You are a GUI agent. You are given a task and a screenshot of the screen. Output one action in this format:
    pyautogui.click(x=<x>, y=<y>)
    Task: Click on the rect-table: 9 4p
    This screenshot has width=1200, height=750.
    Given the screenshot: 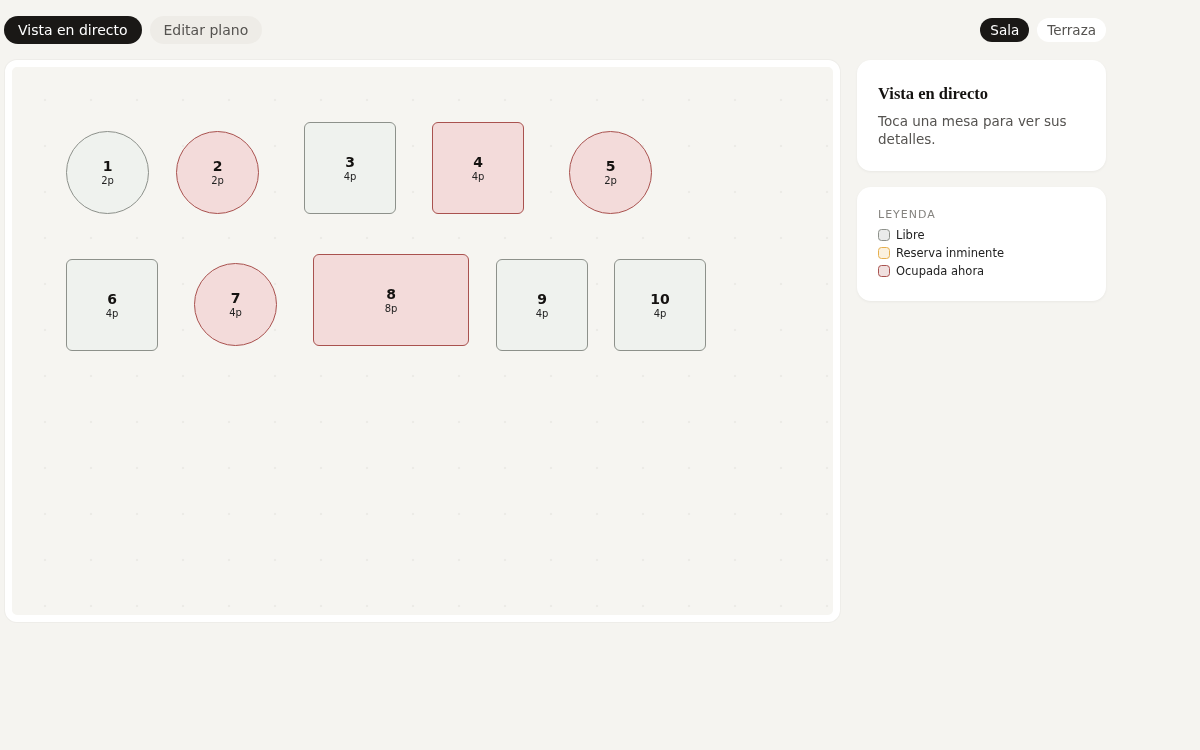 What is the action you would take?
    pyautogui.click(x=542, y=305)
    